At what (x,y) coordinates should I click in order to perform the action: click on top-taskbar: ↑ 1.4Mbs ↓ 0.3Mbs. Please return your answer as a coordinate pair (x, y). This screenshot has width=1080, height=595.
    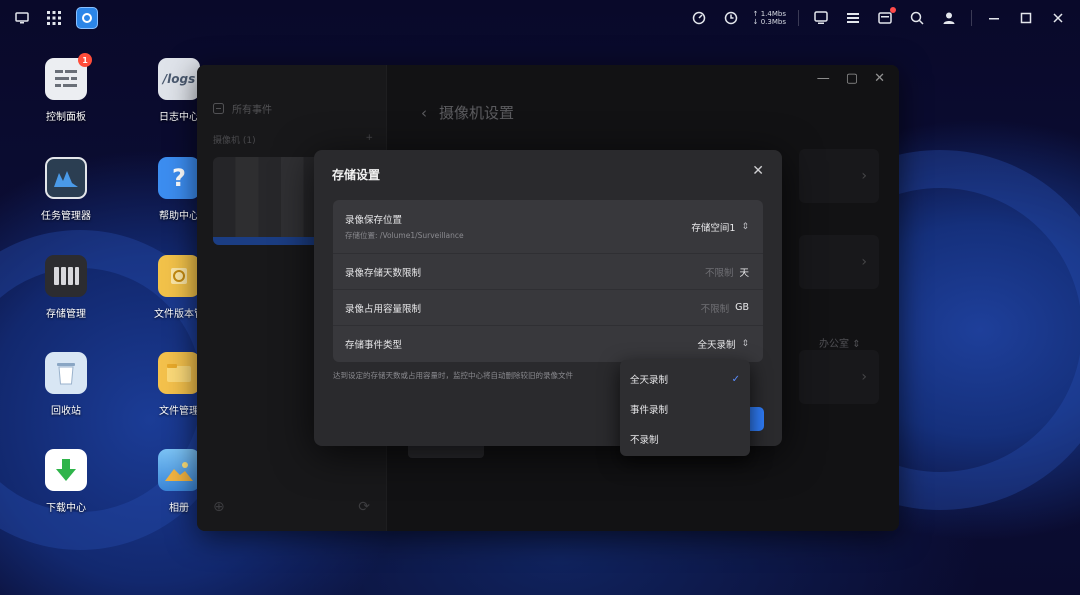
    Looking at the image, I should click on (540, 18).